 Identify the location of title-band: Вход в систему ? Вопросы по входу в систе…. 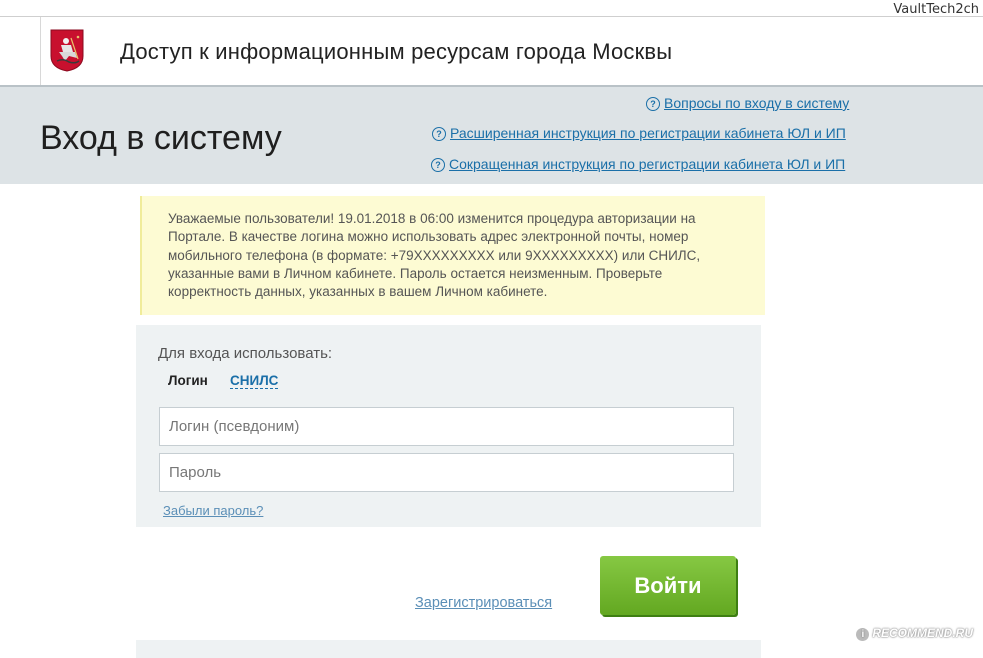
(491, 135).